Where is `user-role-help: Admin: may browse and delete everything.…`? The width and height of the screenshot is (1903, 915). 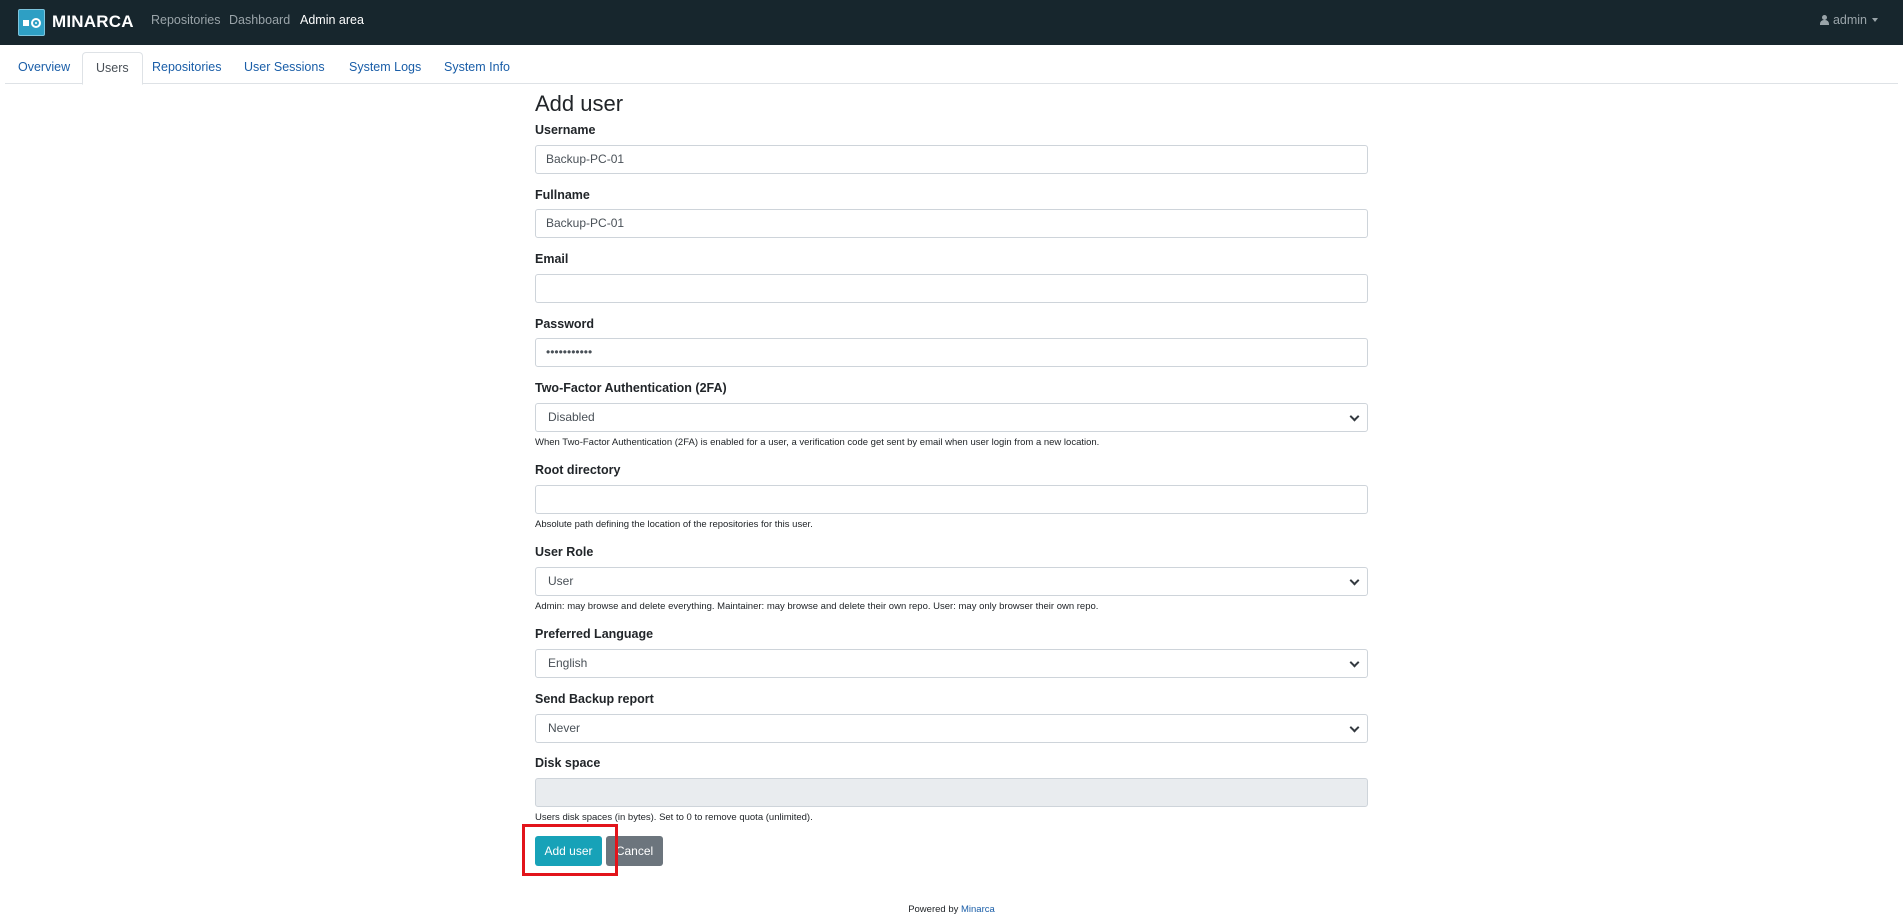
user-role-help: Admin: may browse and delete everything.… is located at coordinates (817, 606).